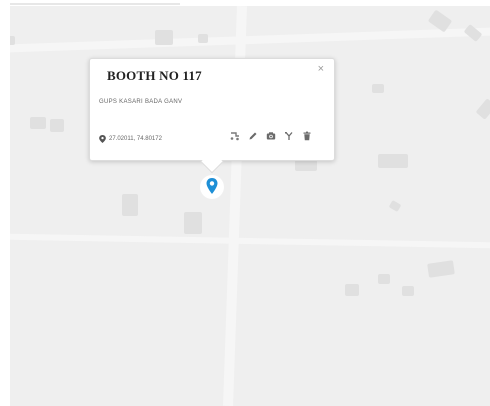 The width and height of the screenshot is (490, 406). I want to click on coordinates-row: 27.02011, 74.80172, so click(130, 139).